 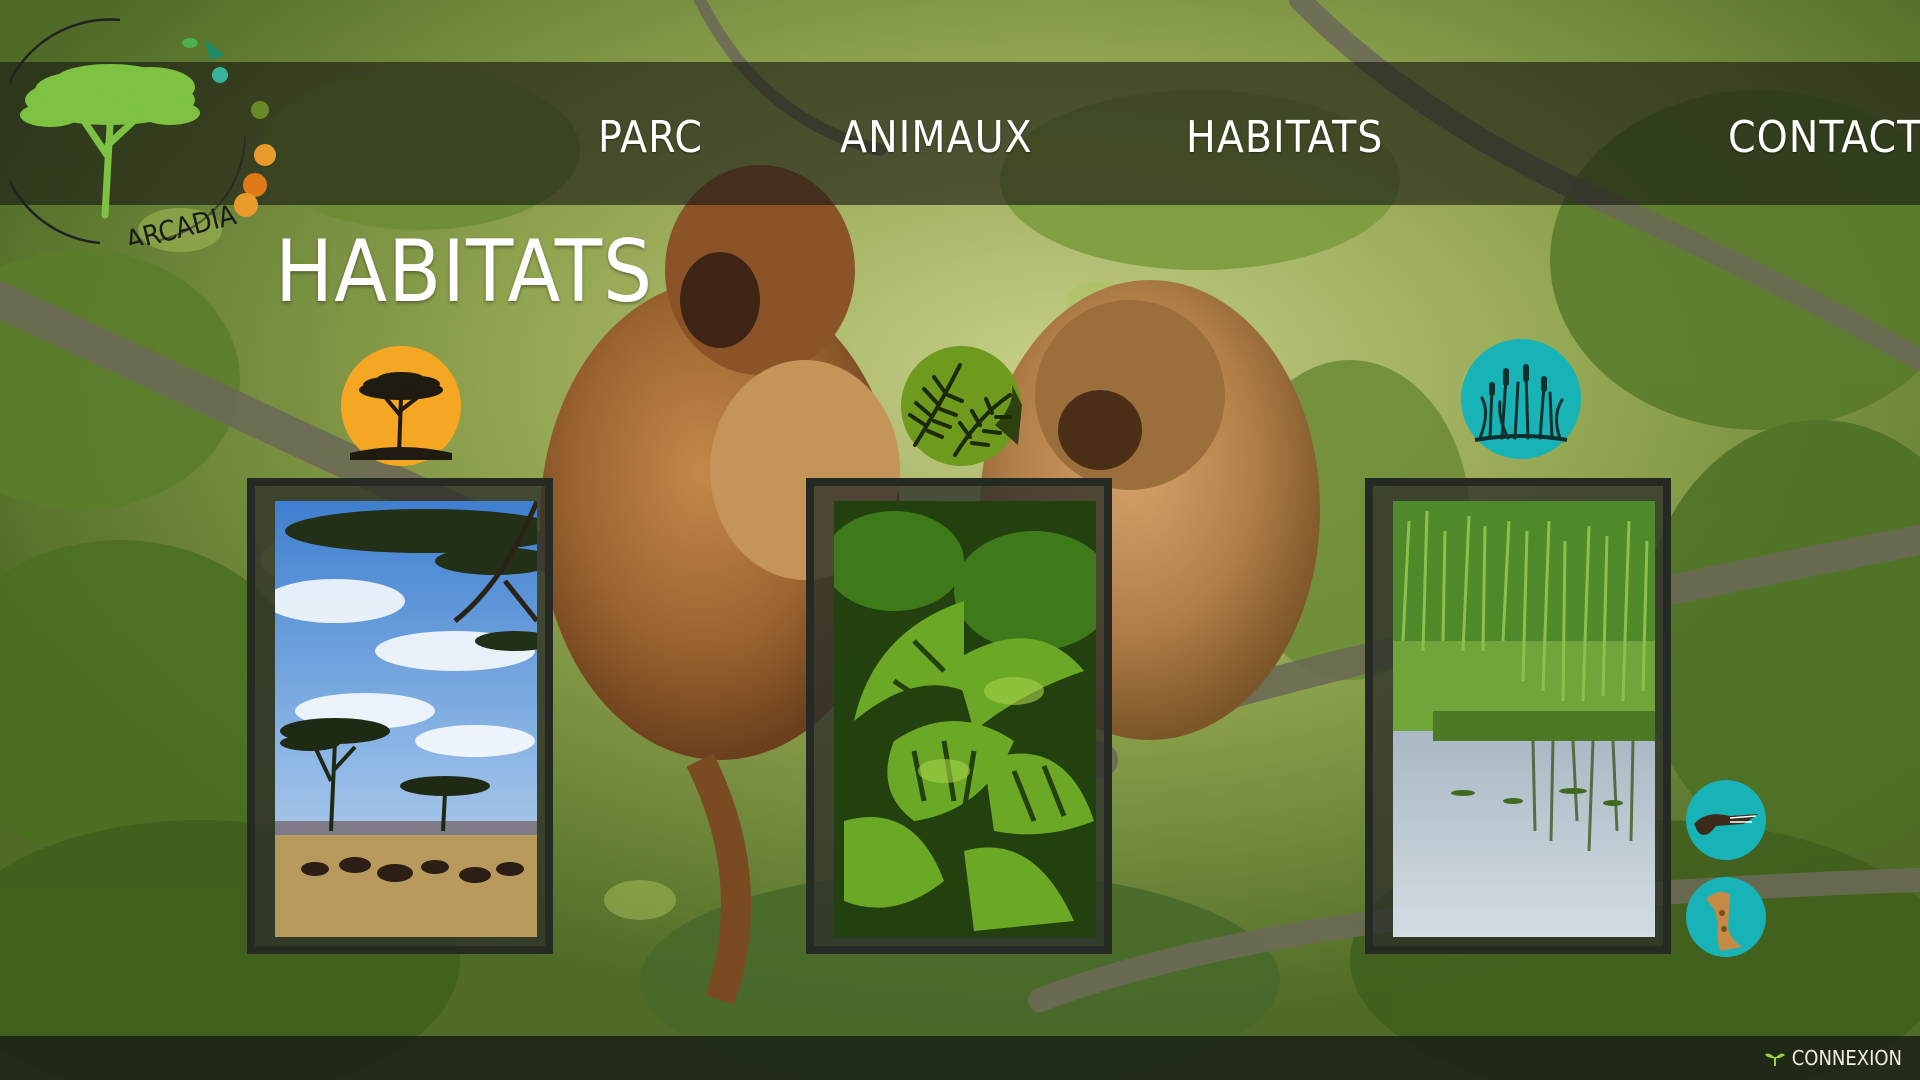 I want to click on arcadia-logo: ARCADIA, so click(x=152, y=130).